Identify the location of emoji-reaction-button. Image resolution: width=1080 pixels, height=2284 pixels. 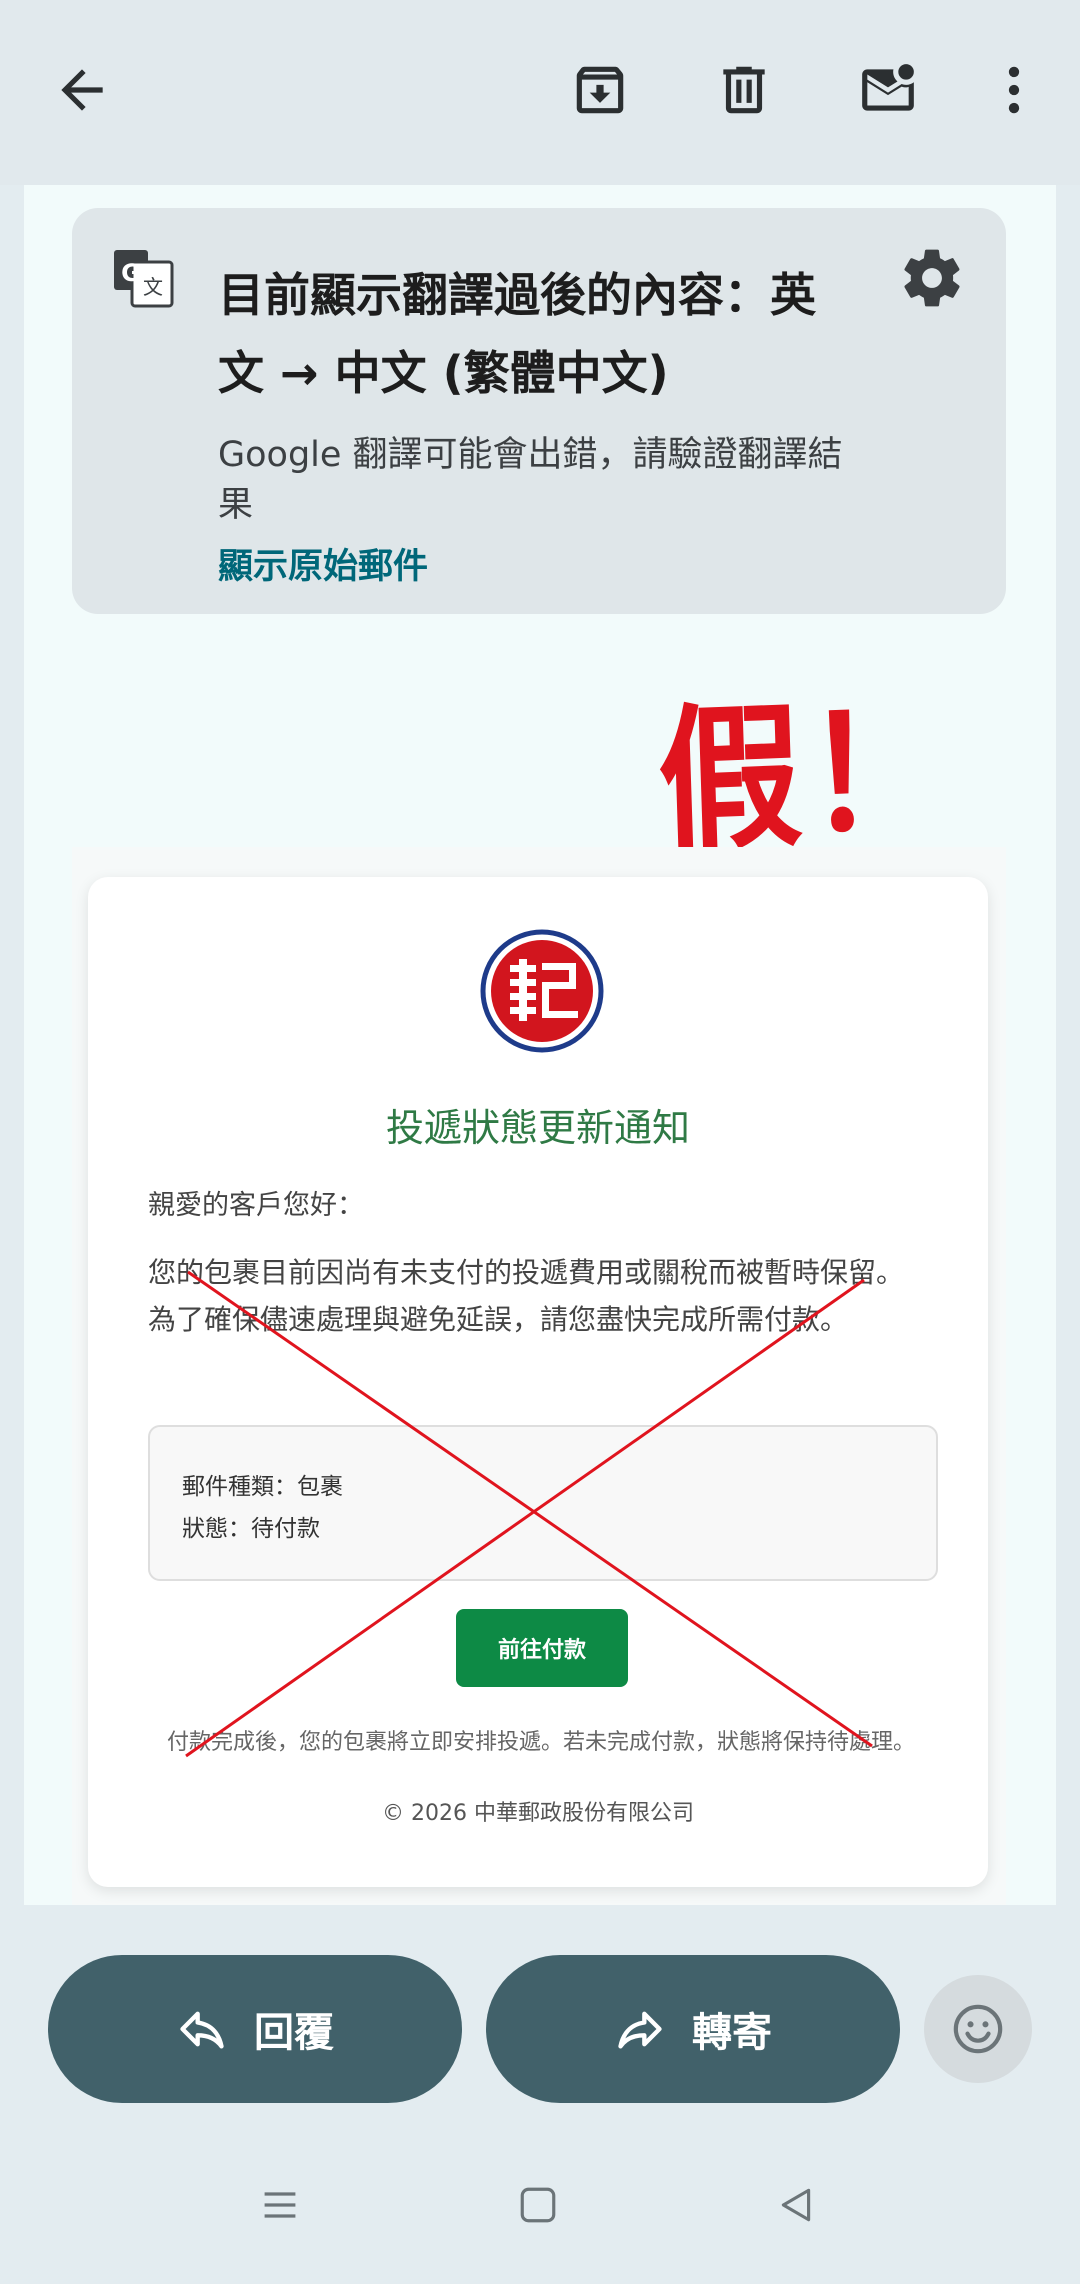
(978, 2029).